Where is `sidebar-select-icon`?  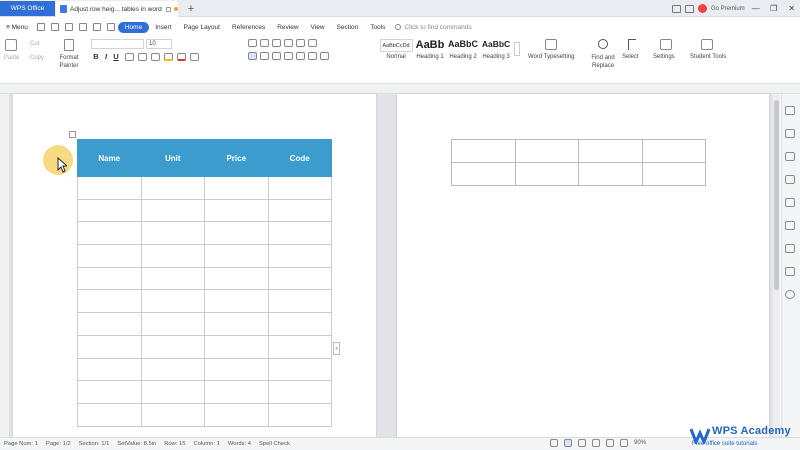 sidebar-select-icon is located at coordinates (790, 133).